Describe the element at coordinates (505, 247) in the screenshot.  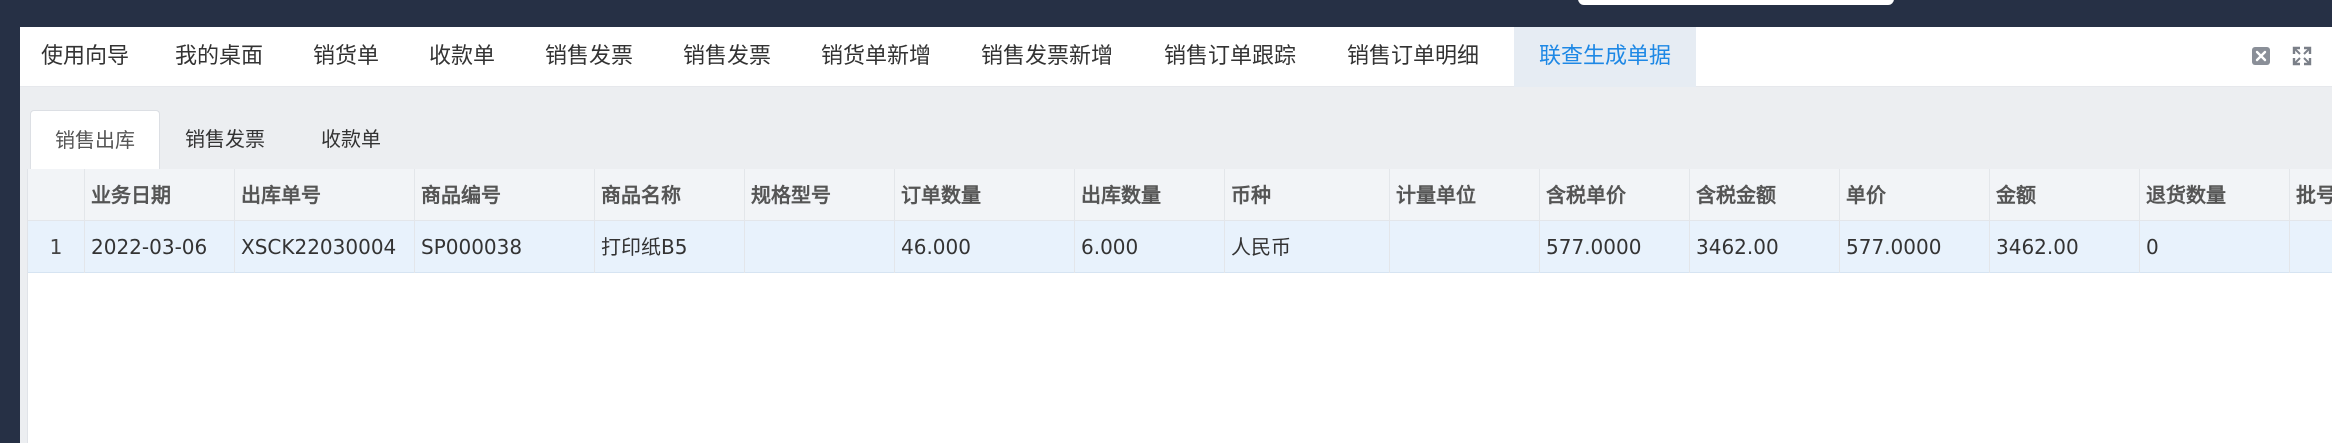
I see `cell-product-code: SP000038` at that location.